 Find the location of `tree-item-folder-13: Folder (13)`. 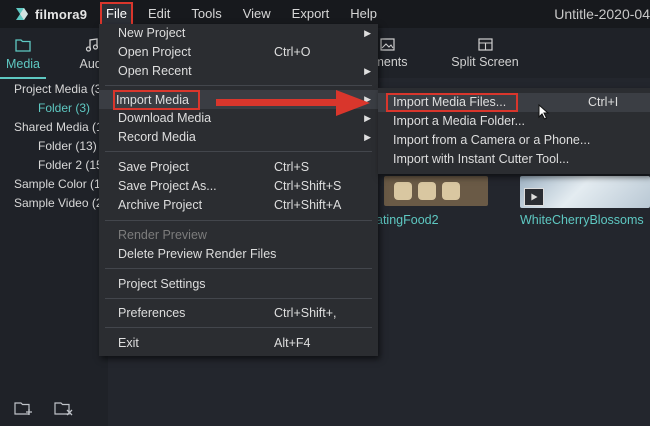

tree-item-folder-13: Folder (13) is located at coordinates (58, 146).